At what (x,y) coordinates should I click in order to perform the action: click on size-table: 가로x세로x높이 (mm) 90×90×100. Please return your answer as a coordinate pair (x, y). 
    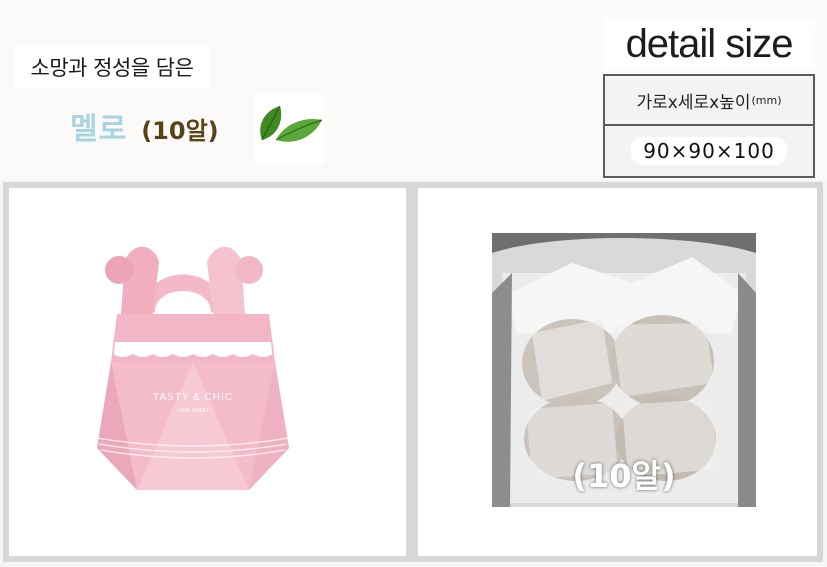
    Looking at the image, I should click on (709, 126).